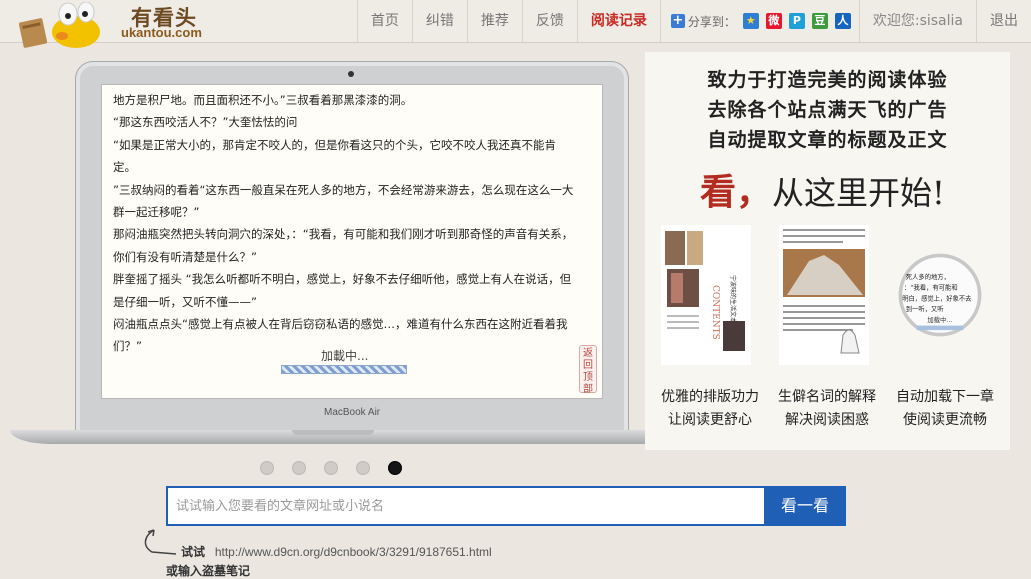 Image resolution: width=1031 pixels, height=579 pixels. I want to click on reader-paragraph: “那这东西咬活人不？”大奎怯怯的问, so click(205, 122).